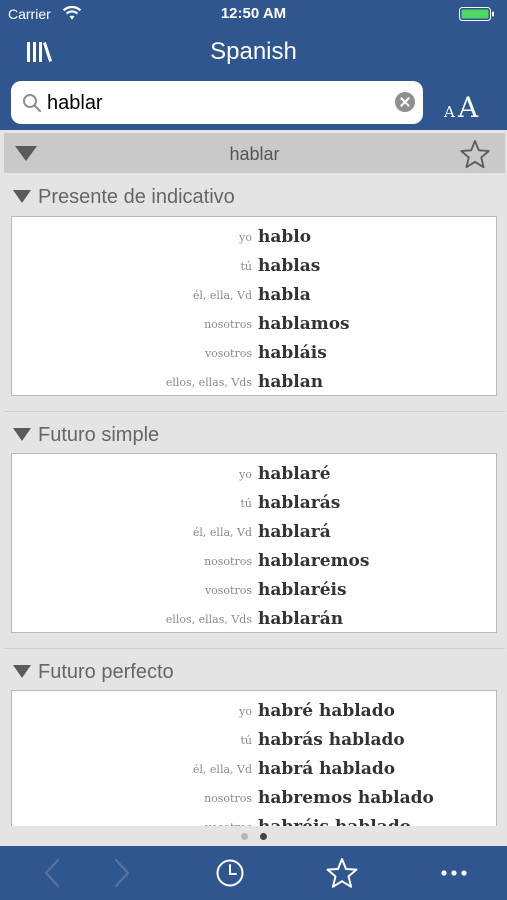  I want to click on verb-title: hablar, so click(254, 154).